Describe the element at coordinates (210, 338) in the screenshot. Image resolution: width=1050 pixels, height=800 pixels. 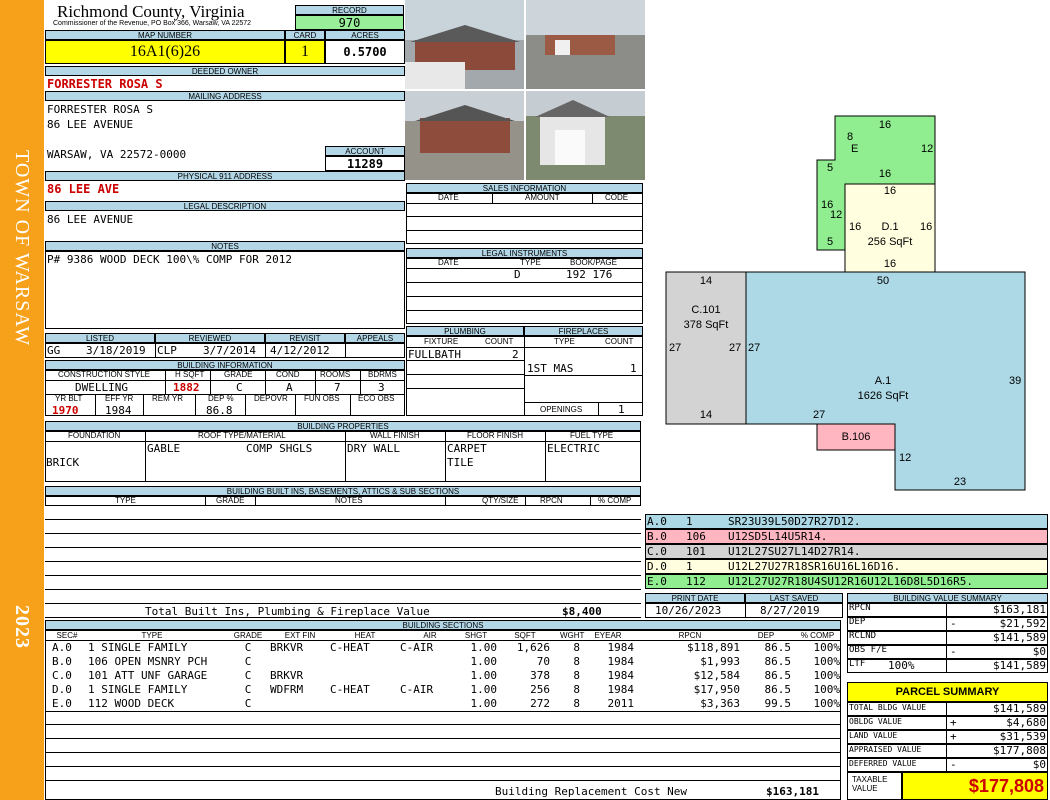
I see `reviewed-label: REVIEWED` at that location.